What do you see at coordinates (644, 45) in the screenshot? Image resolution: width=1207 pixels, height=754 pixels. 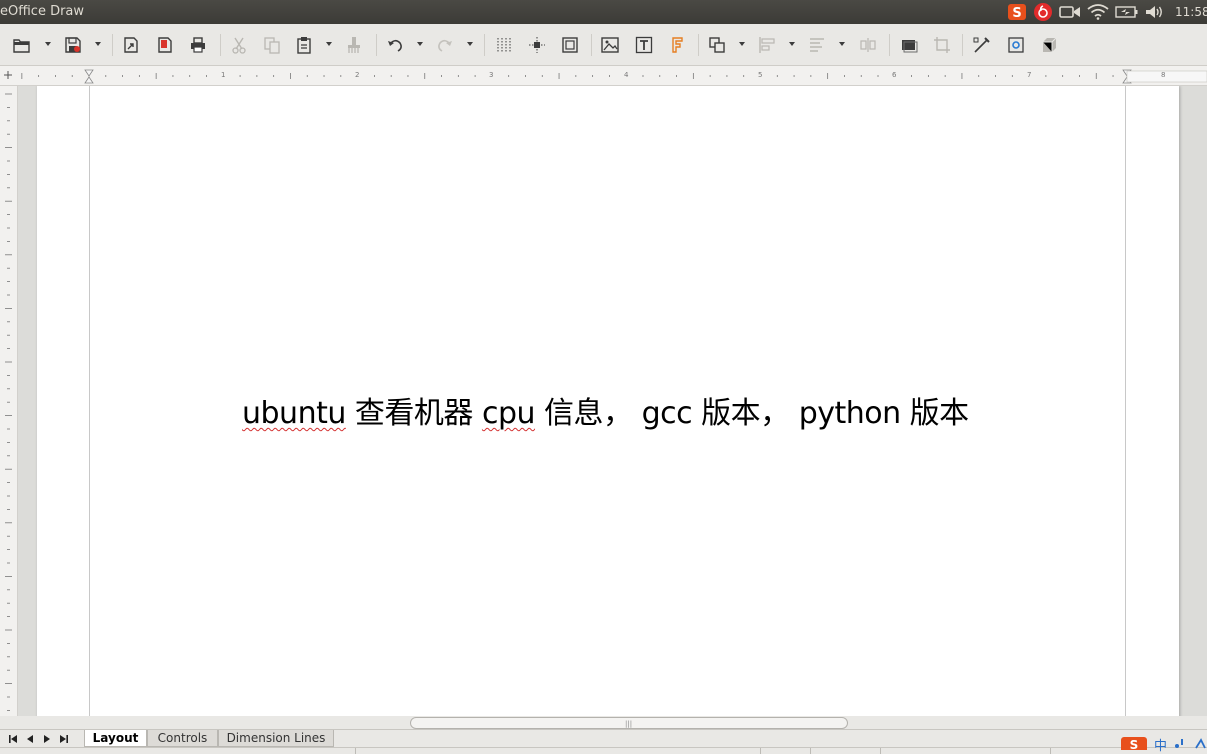 I see `insert-textbox-icon` at bounding box center [644, 45].